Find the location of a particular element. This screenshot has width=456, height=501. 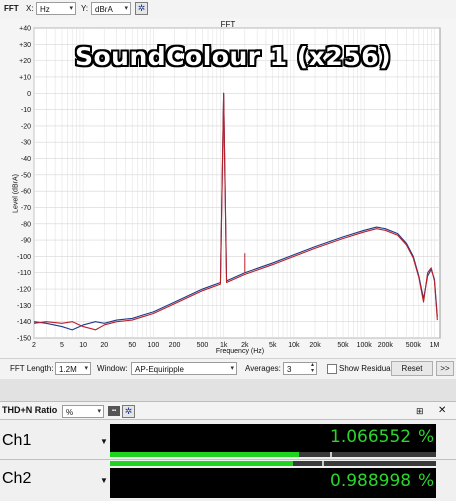

y-tick-label: -90 is located at coordinates (26, 241).